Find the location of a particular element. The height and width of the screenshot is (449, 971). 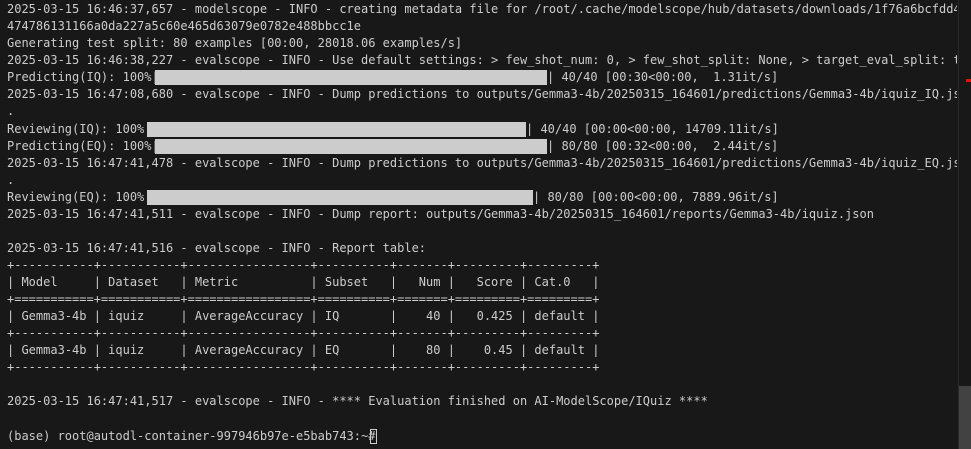

terminal-cursor is located at coordinates (373, 436).